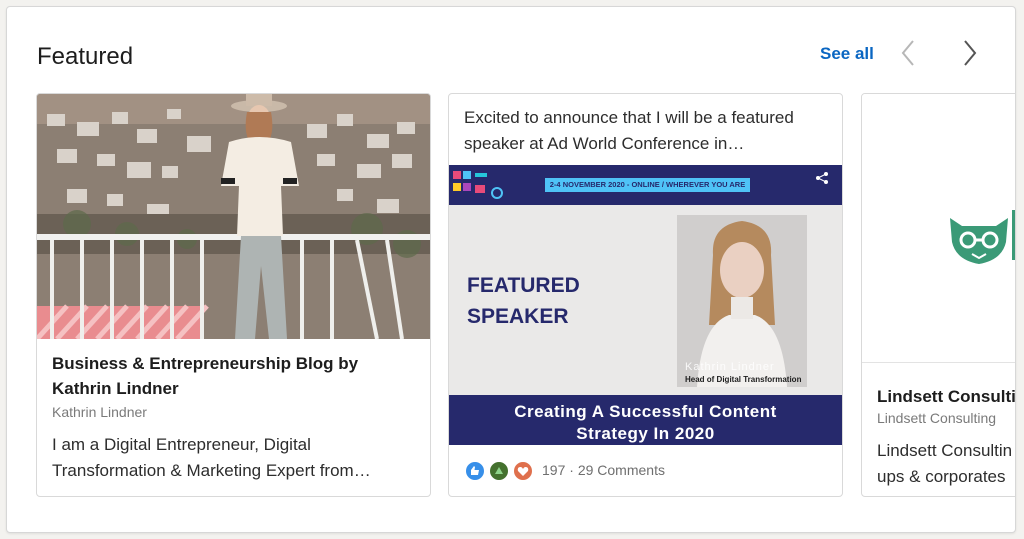  I want to click on love-icon, so click(523, 471).